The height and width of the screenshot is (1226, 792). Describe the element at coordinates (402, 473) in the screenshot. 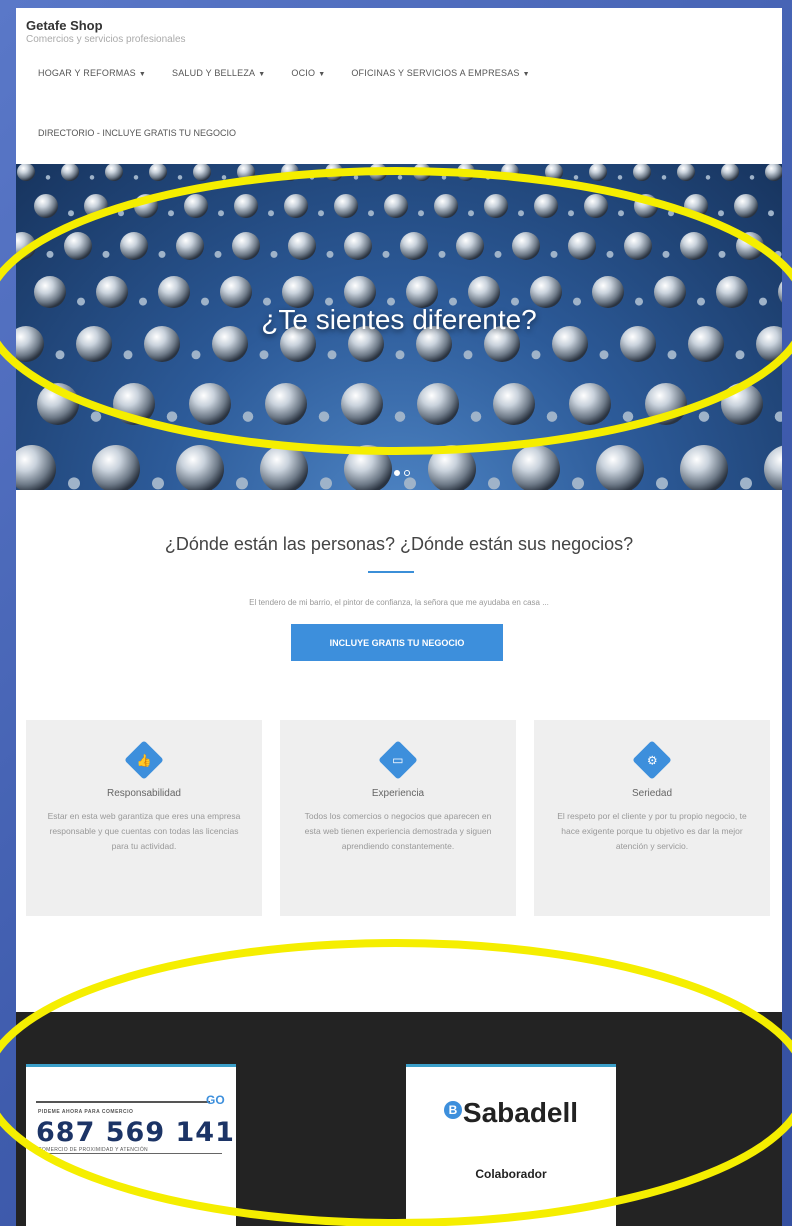

I see `slider-pagination` at that location.